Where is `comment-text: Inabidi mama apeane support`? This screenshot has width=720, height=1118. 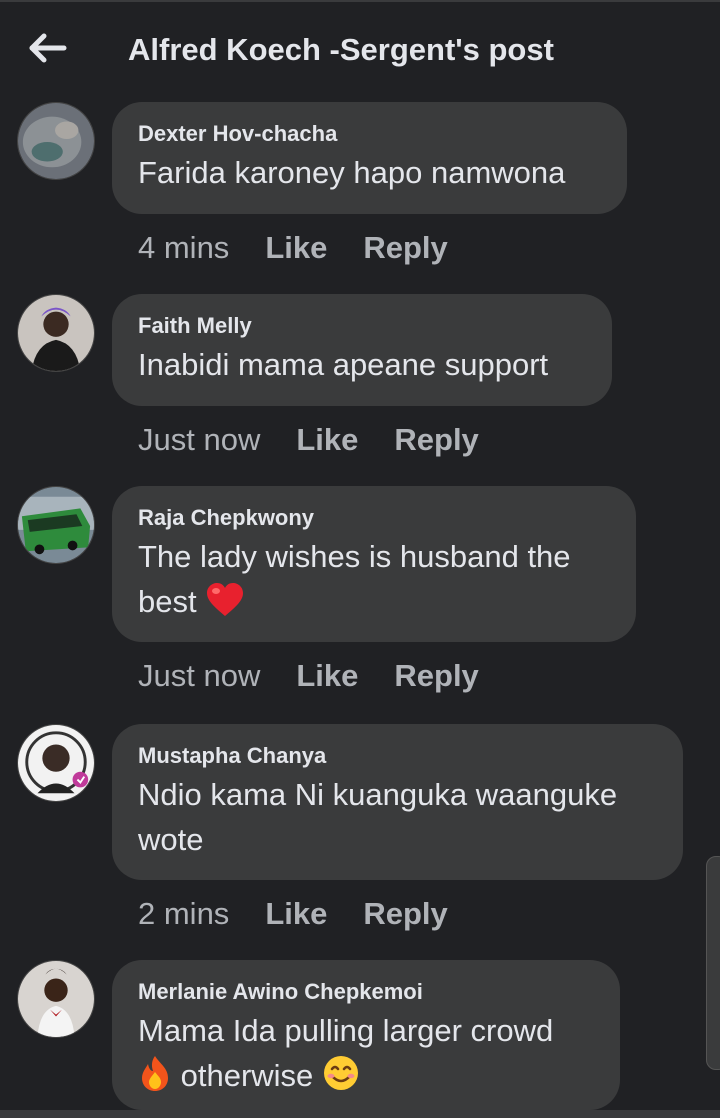
comment-text: Inabidi mama apeane support is located at coordinates (343, 364).